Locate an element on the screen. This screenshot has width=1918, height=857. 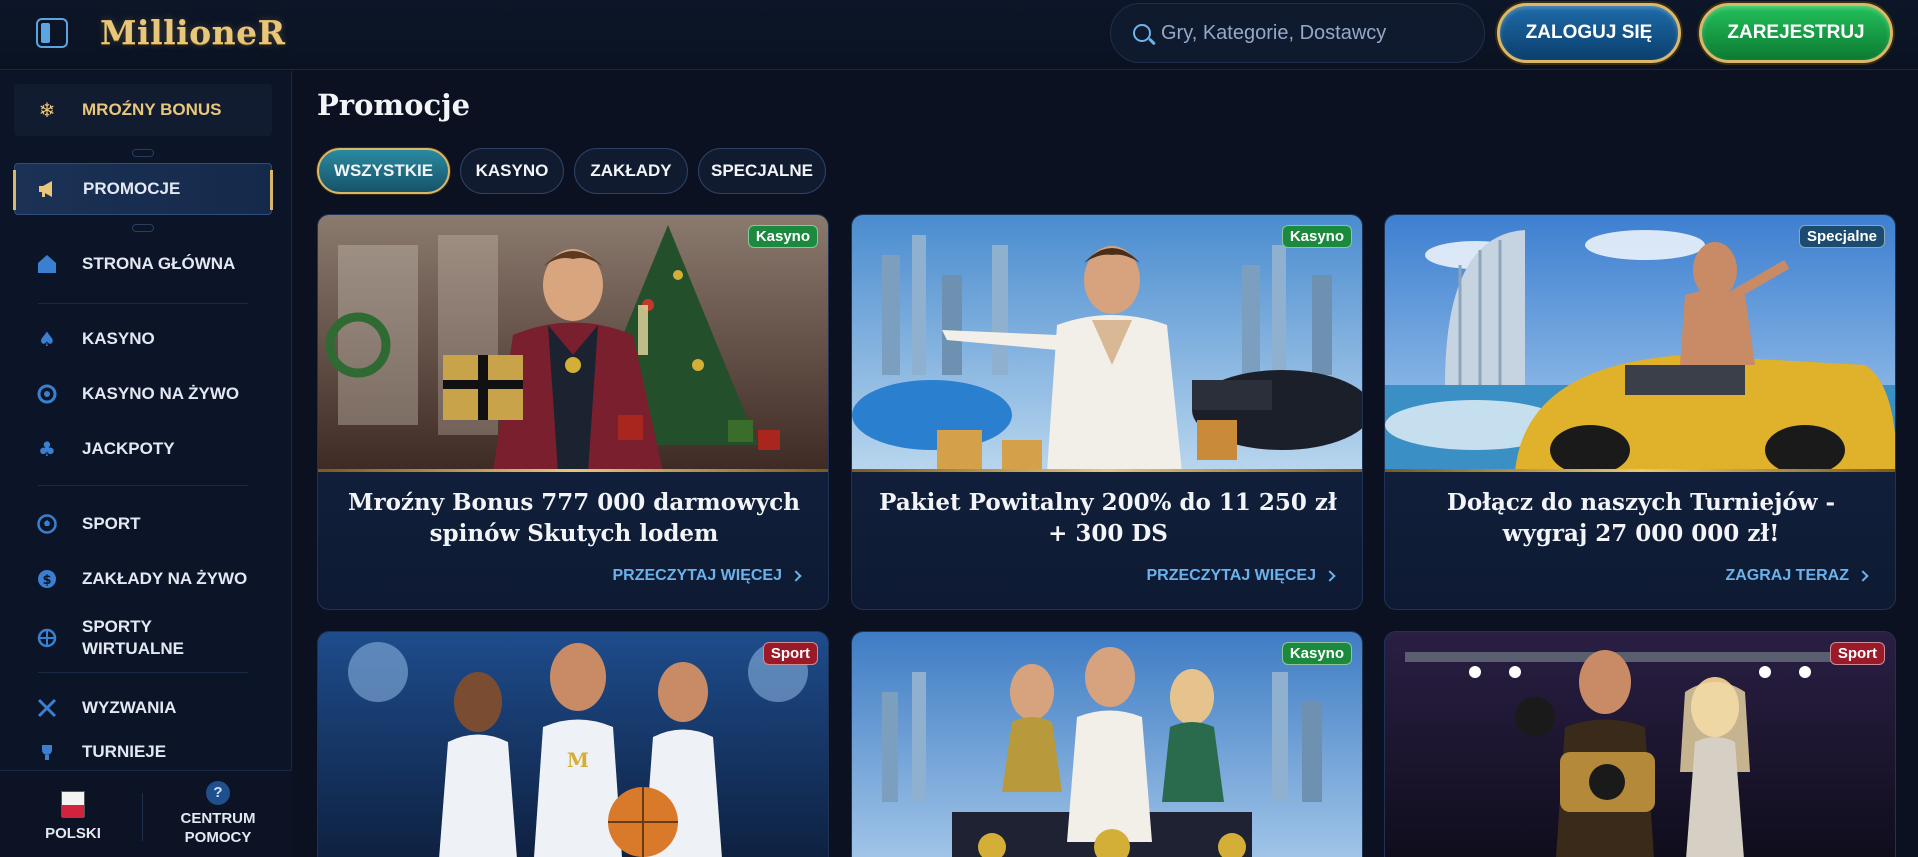
filter-betting: ZAKŁADY is located at coordinates (631, 171).